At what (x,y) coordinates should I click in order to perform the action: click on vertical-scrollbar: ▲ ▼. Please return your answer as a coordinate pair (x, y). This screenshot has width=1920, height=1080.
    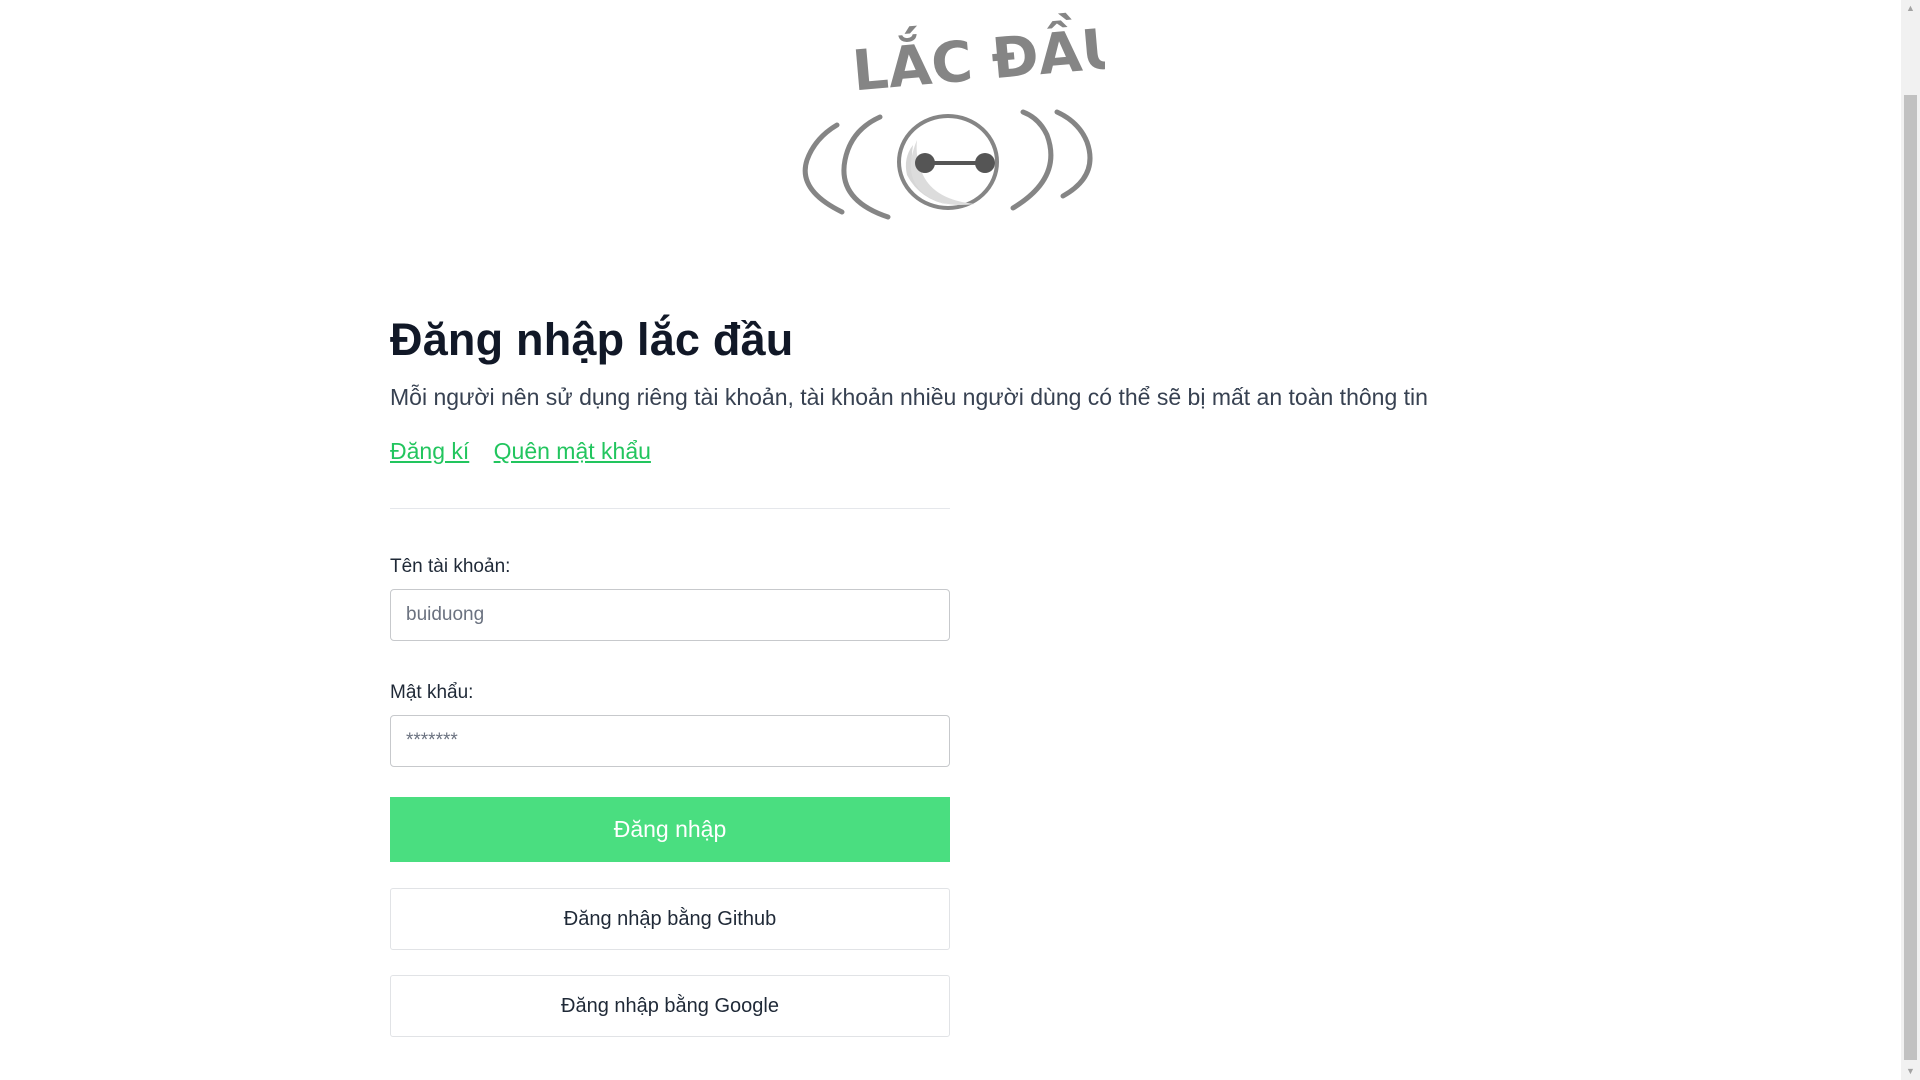
    Looking at the image, I should click on (1910, 540).